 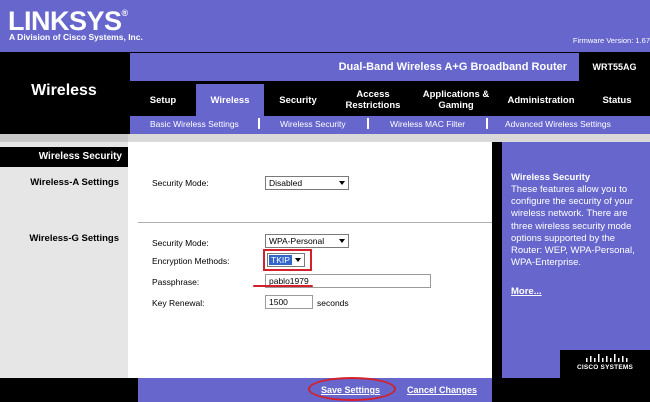 I want to click on sidebar-header: Wireless Security, so click(x=64, y=157).